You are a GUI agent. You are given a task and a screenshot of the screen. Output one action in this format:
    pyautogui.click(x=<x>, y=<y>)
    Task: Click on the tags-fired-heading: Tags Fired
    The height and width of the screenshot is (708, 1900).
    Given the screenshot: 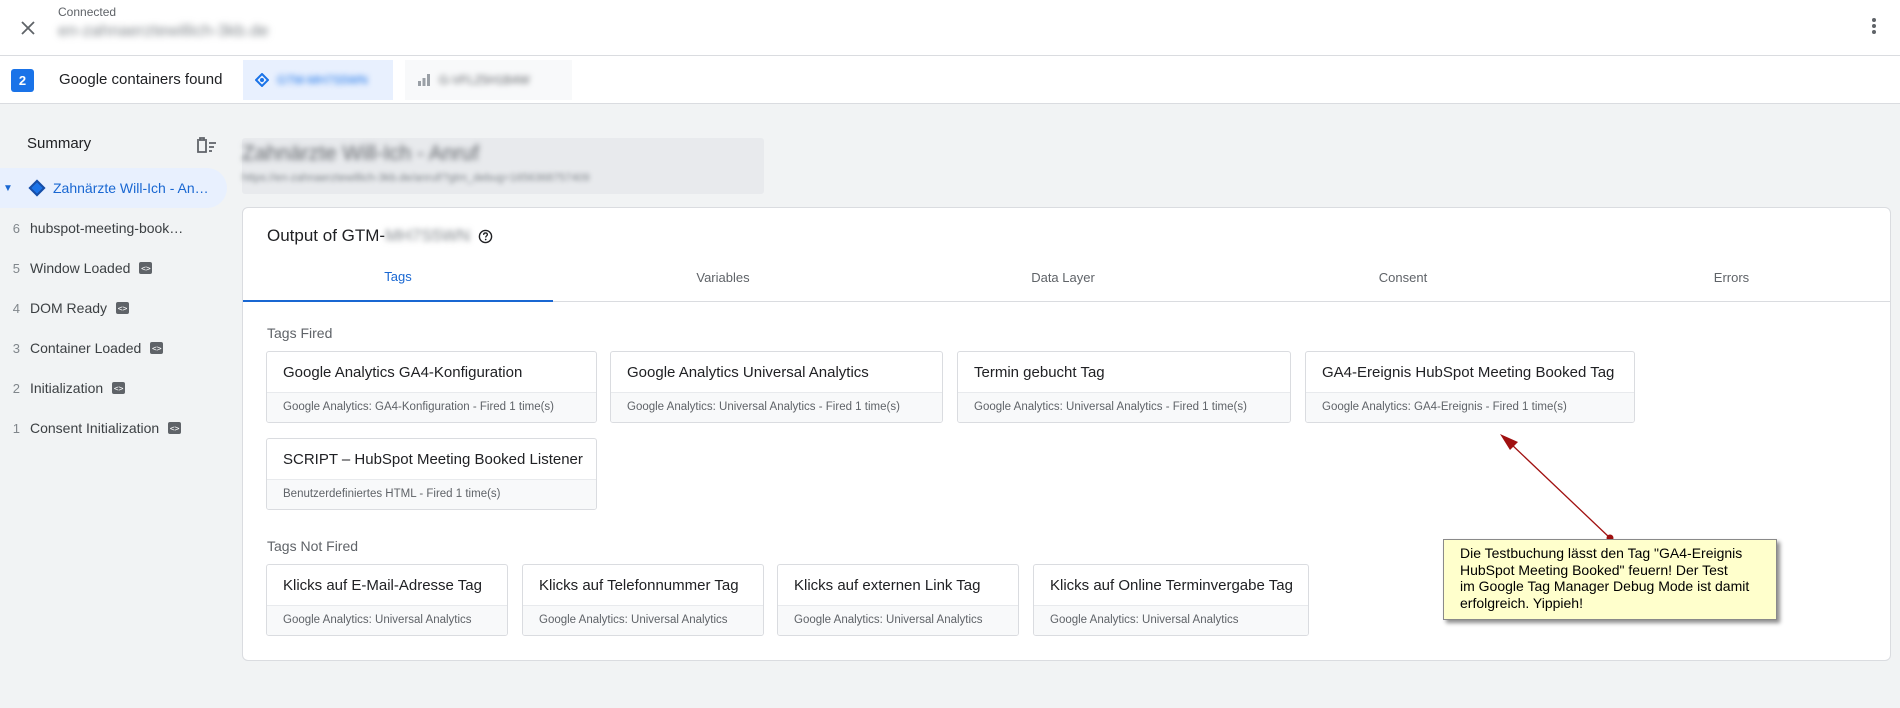 What is the action you would take?
    pyautogui.click(x=300, y=333)
    